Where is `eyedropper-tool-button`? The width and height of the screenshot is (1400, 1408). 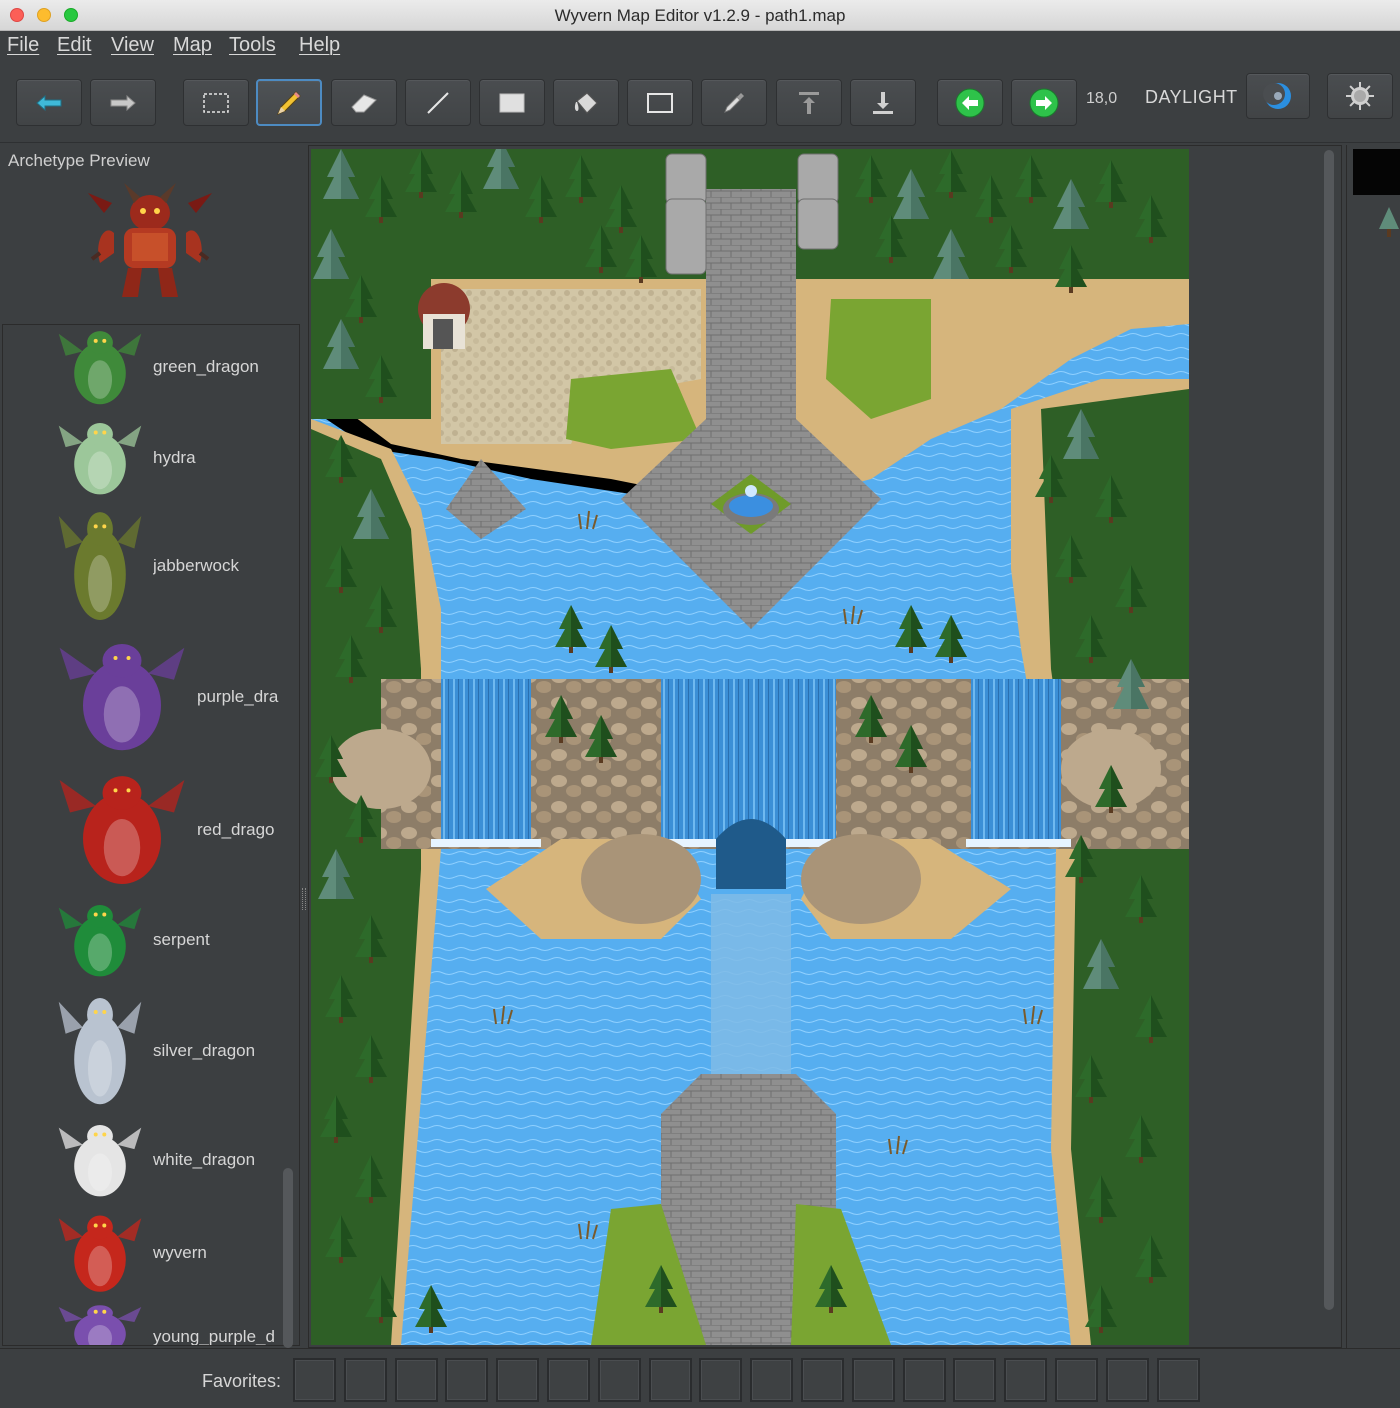
eyedropper-tool-button is located at coordinates (734, 102).